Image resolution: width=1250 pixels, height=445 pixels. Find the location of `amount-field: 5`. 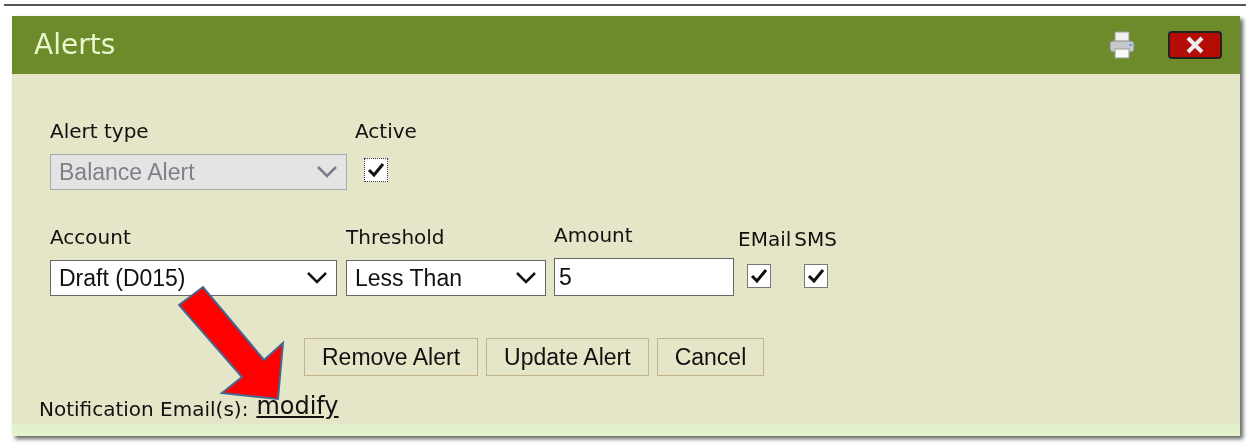

amount-field: 5 is located at coordinates (644, 277).